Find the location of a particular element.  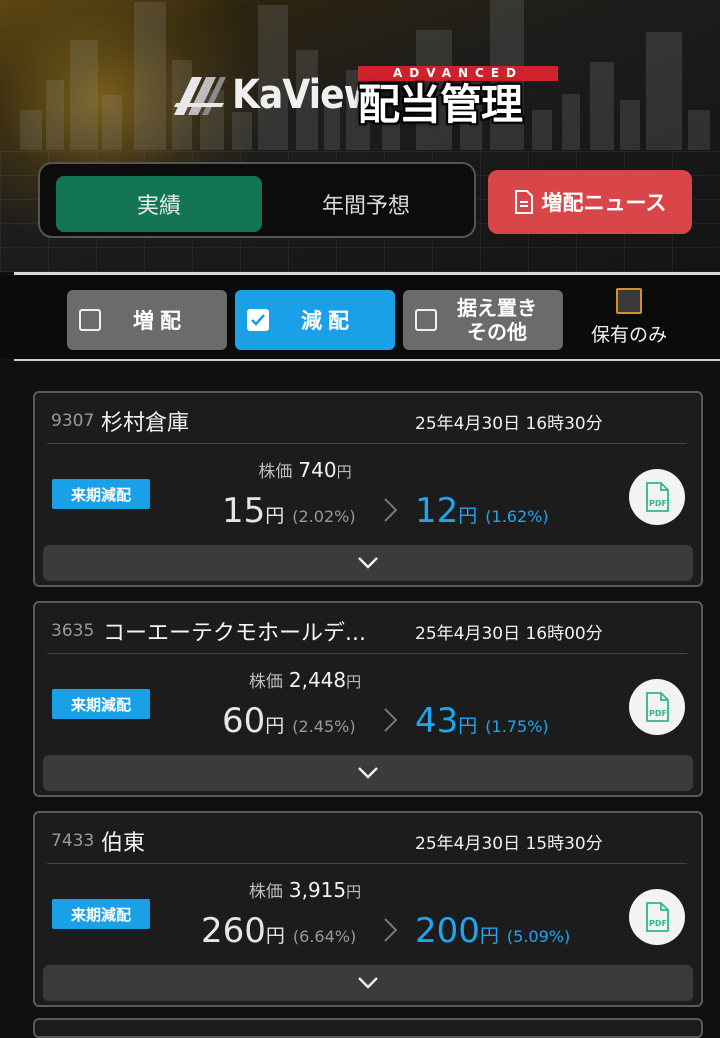

kaview-logo-icon is located at coordinates (200, 96).